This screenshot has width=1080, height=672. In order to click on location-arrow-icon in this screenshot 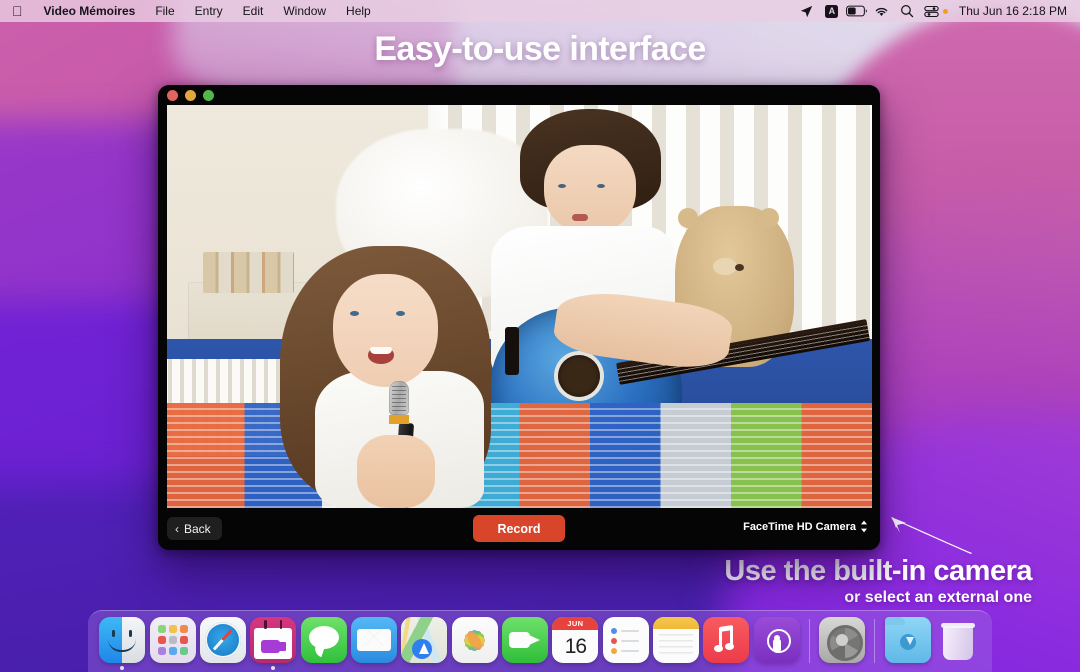, I will do `click(807, 11)`.